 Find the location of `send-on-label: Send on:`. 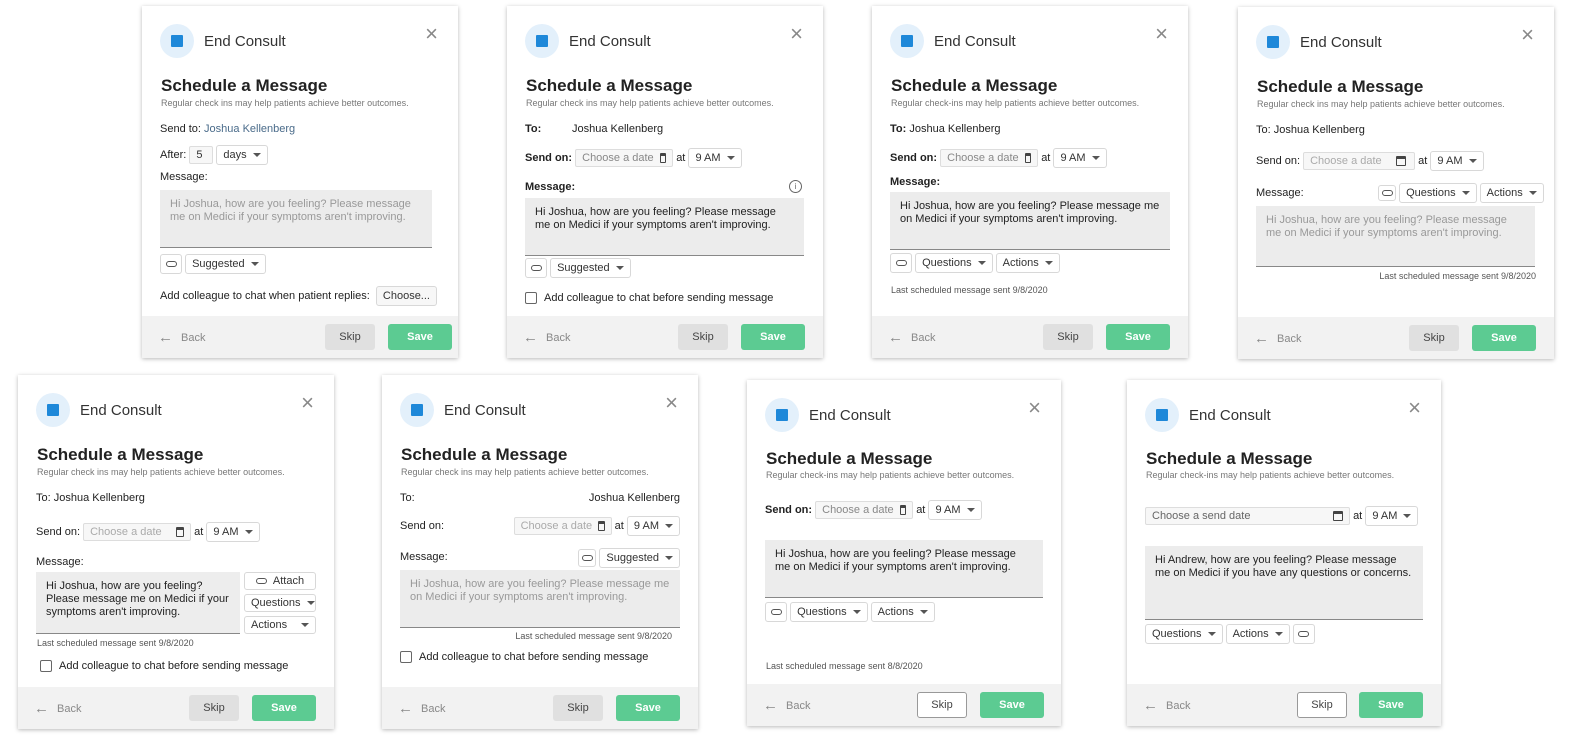

send-on-label: Send on: is located at coordinates (549, 158).